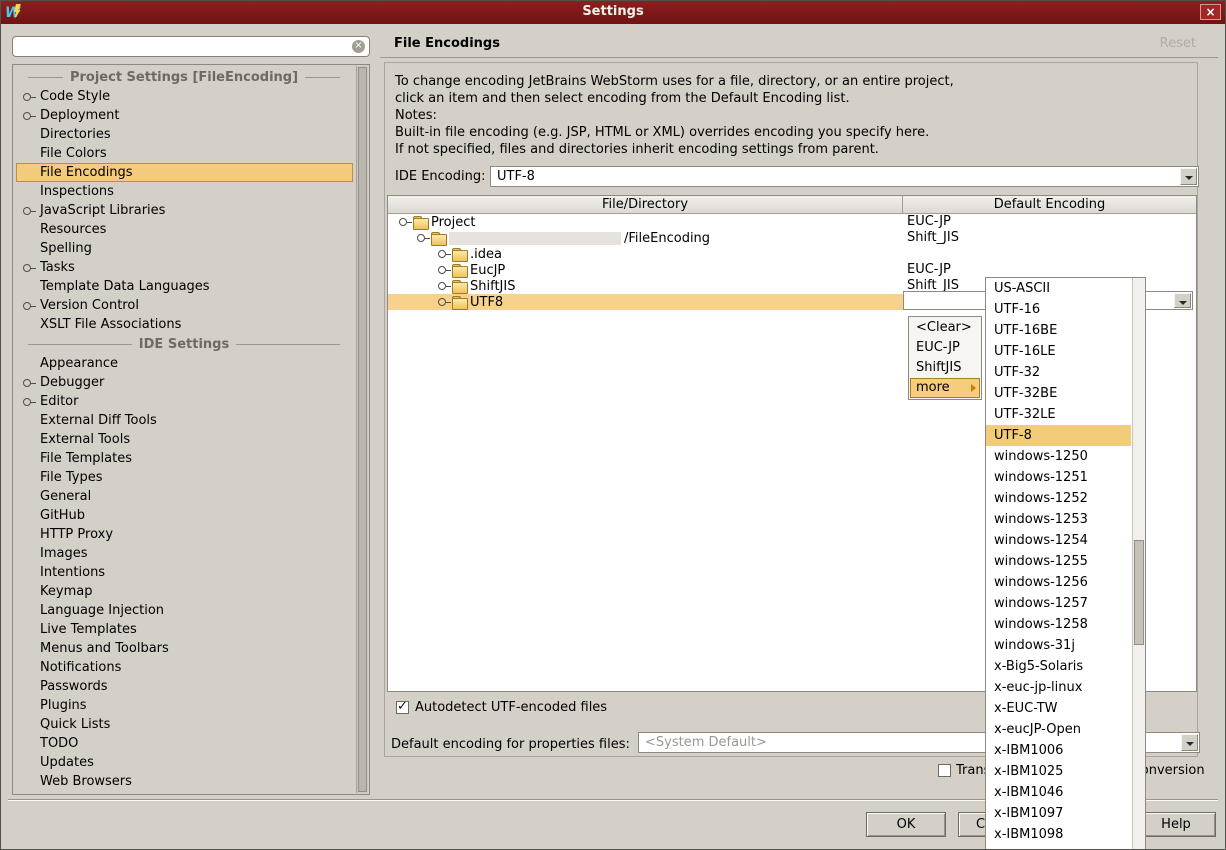  I want to click on encoding-option-x-euc-tw: x-EUC-TW, so click(1058, 708).